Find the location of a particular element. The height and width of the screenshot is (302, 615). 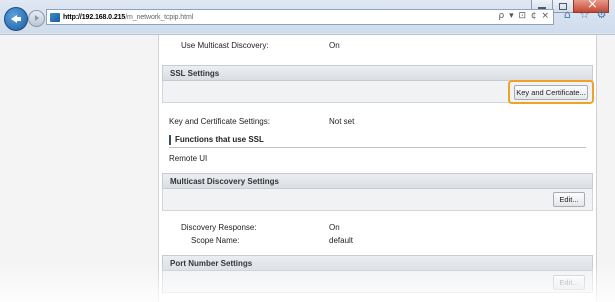

functions-using-ssl-heading: Functions that use SSL is located at coordinates (377, 140).